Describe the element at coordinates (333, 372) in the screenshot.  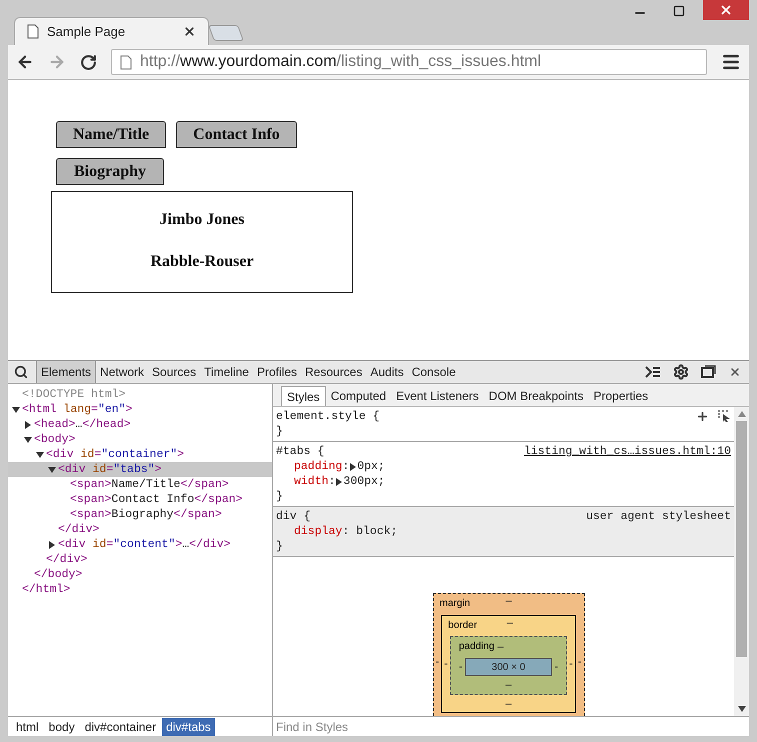
I see `panel-tab: Resources` at that location.